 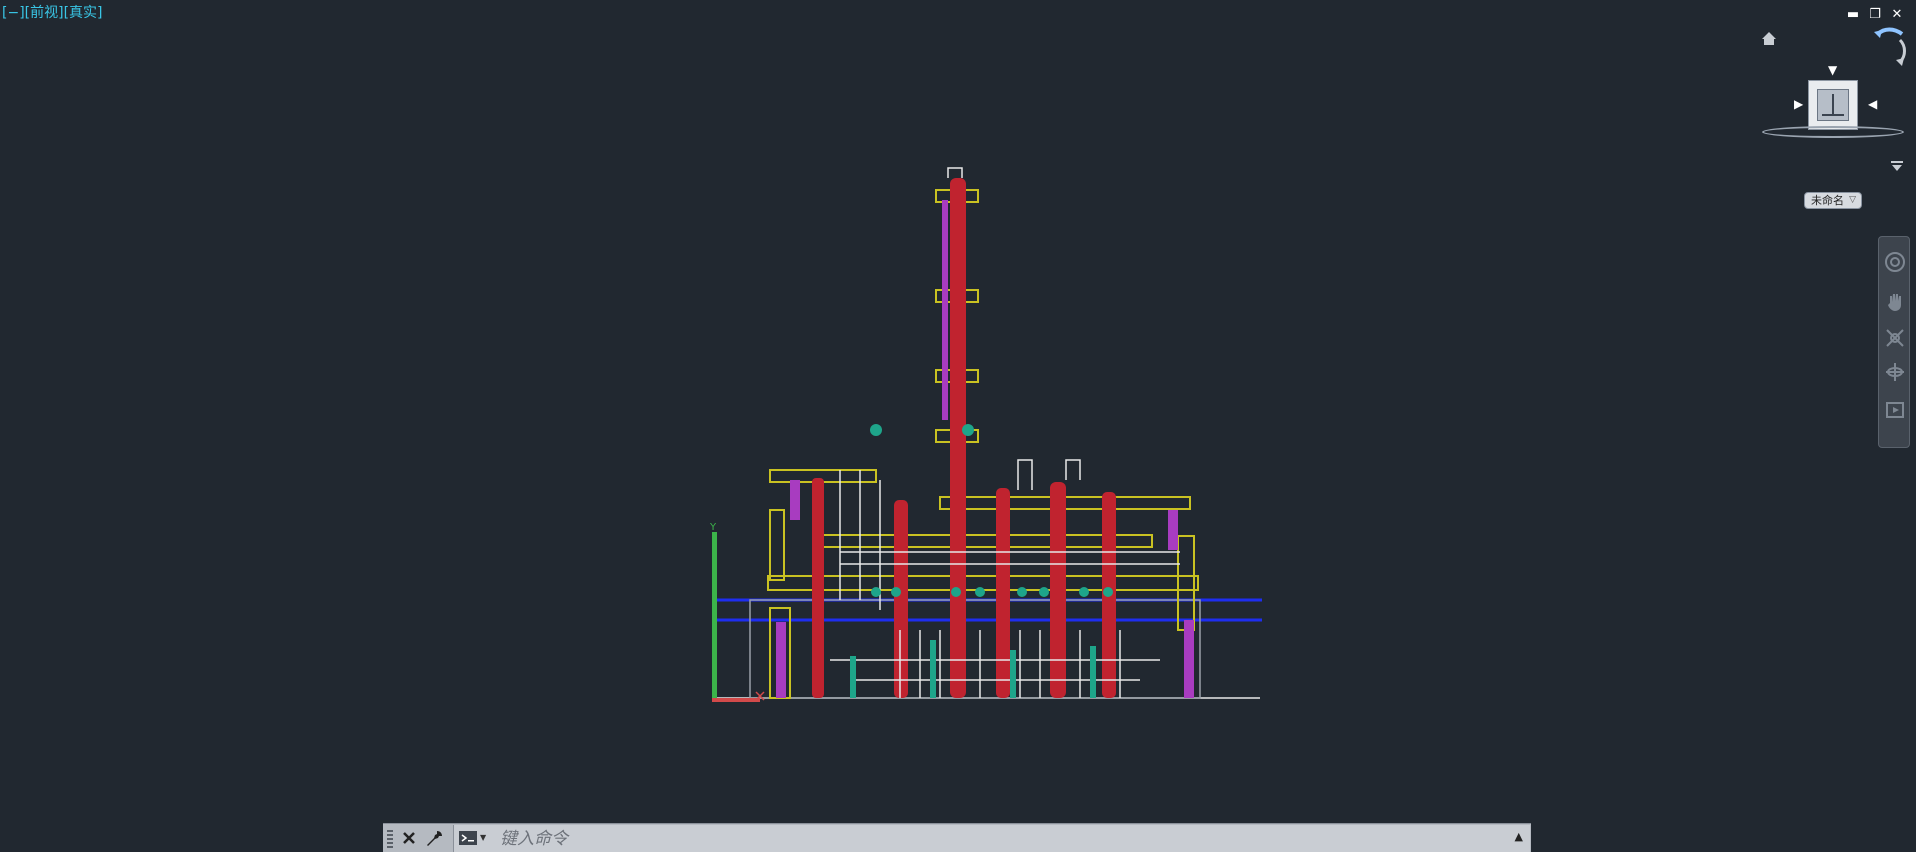 I want to click on command-input, so click(x=990, y=839).